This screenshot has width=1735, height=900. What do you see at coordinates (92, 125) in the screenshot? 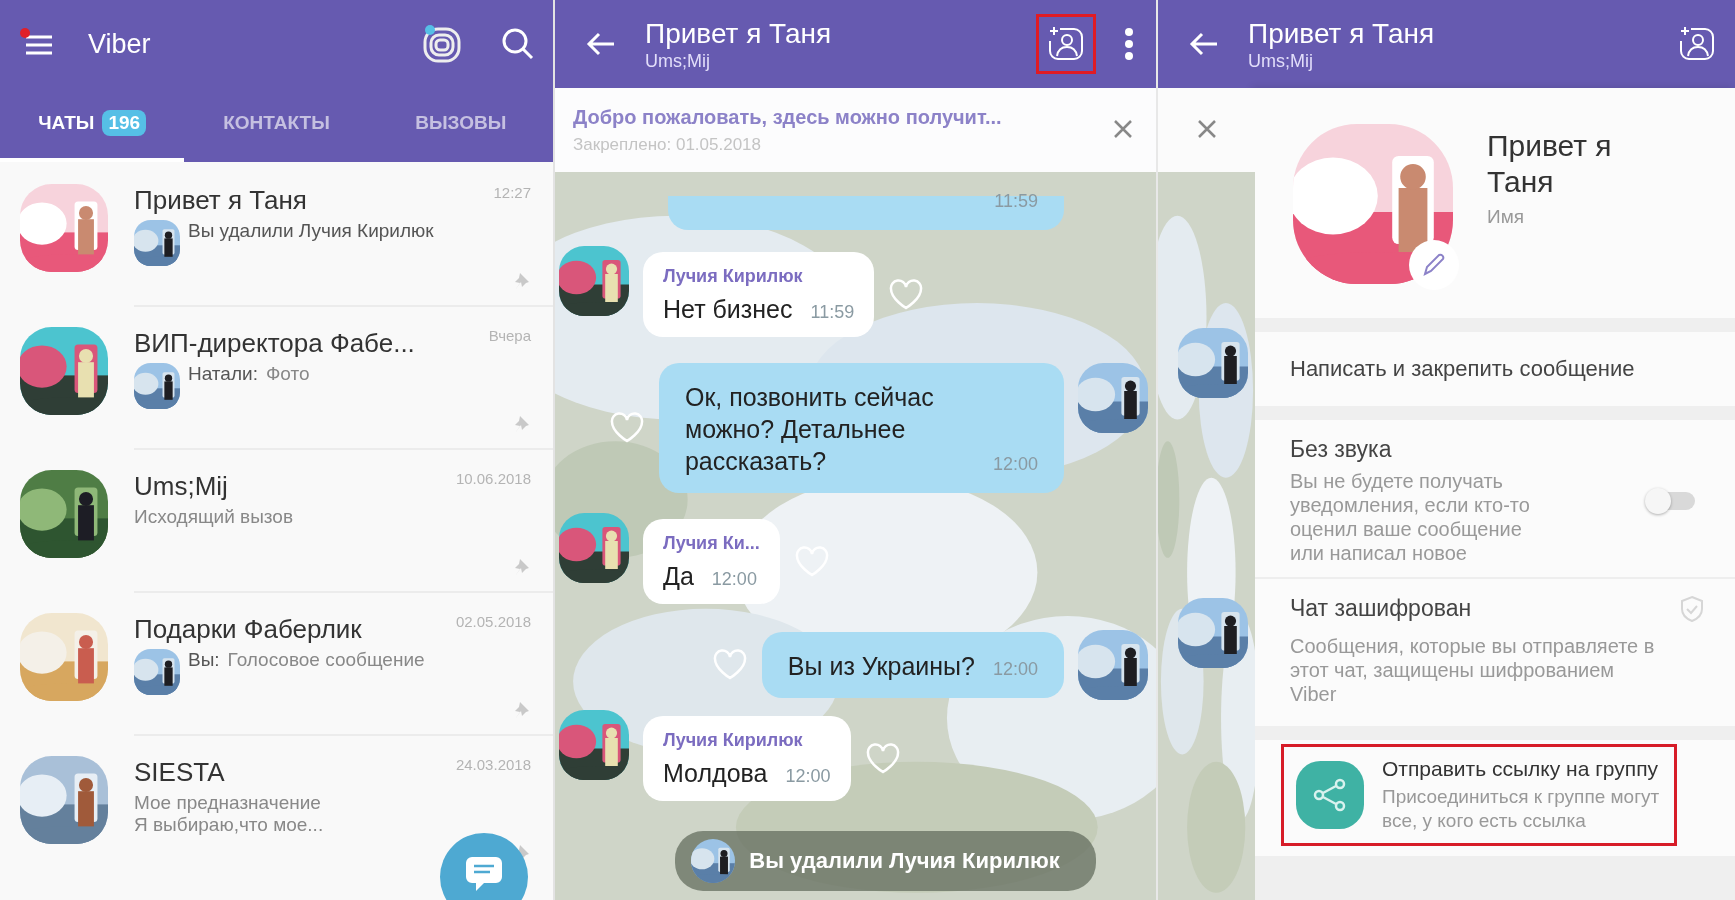
I see `tab: ЧАТЫ 196` at bounding box center [92, 125].